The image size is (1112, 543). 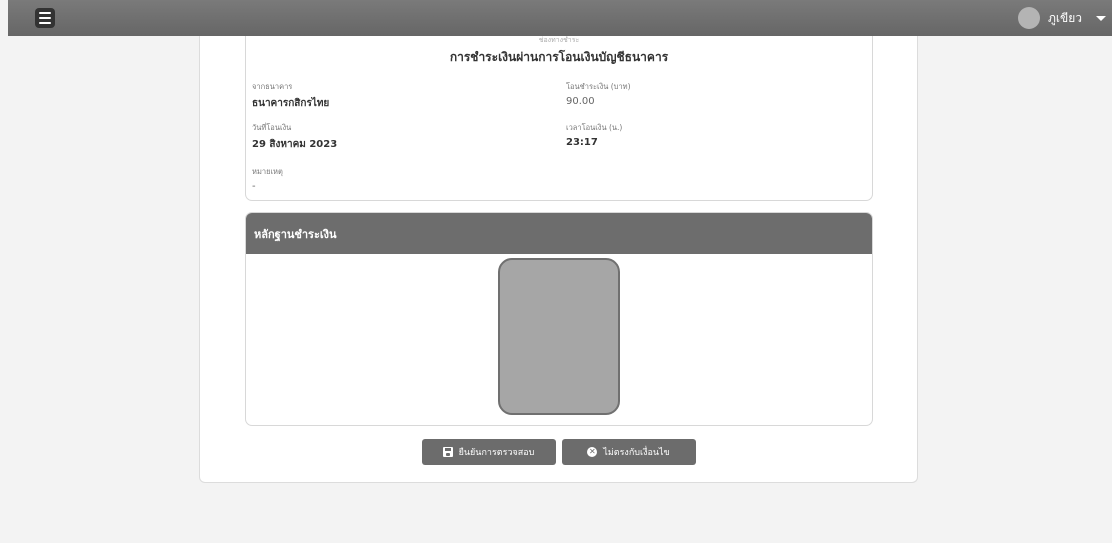 I want to click on user-menu: ภูเขียว, so click(x=1062, y=18).